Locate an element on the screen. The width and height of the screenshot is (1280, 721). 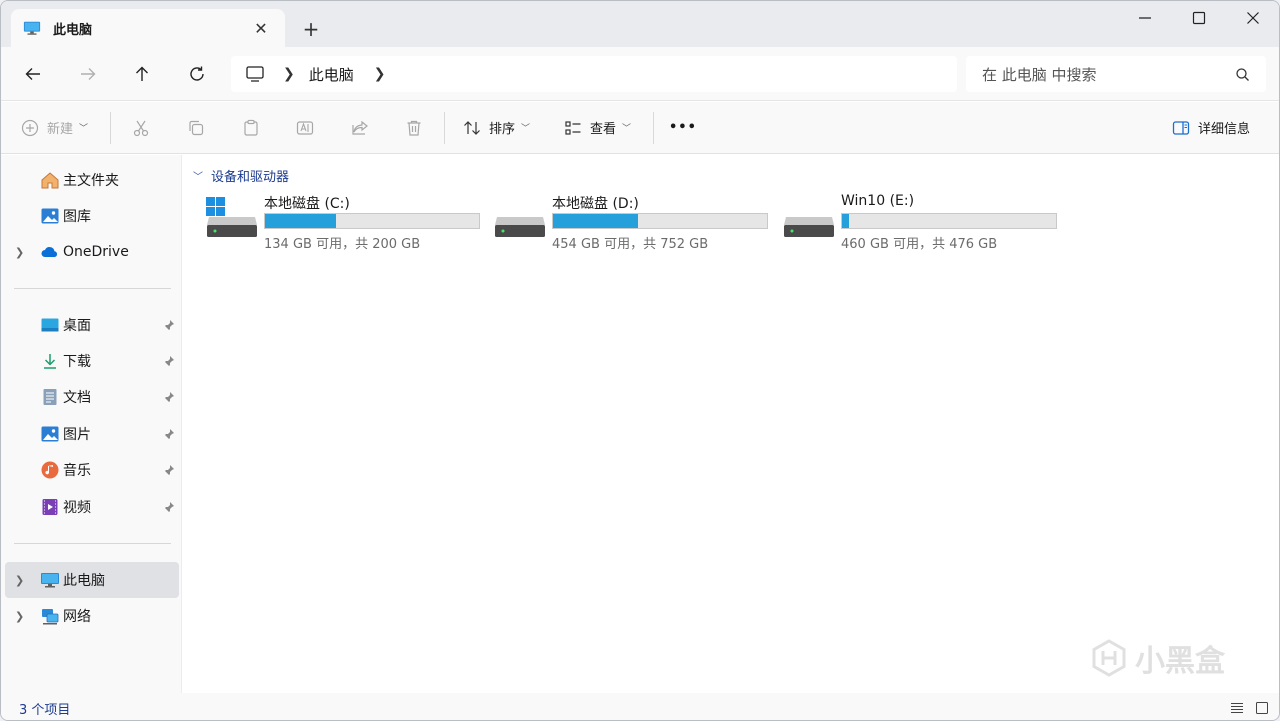
pictures-icon is located at coordinates (50, 434).